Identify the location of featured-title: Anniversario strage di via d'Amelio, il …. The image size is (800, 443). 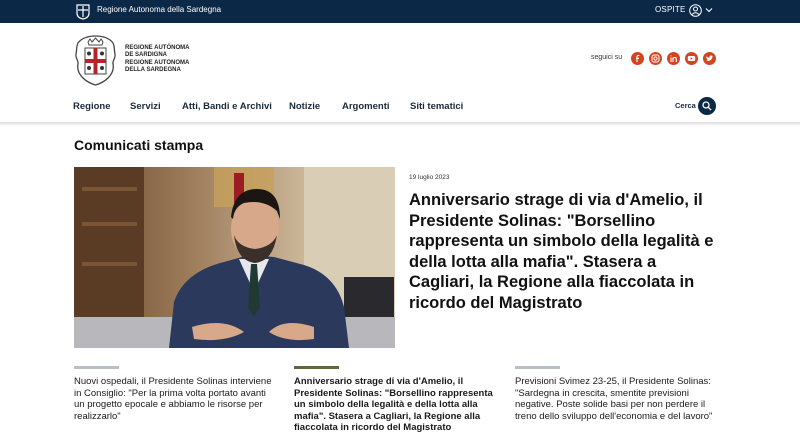
(564, 251).